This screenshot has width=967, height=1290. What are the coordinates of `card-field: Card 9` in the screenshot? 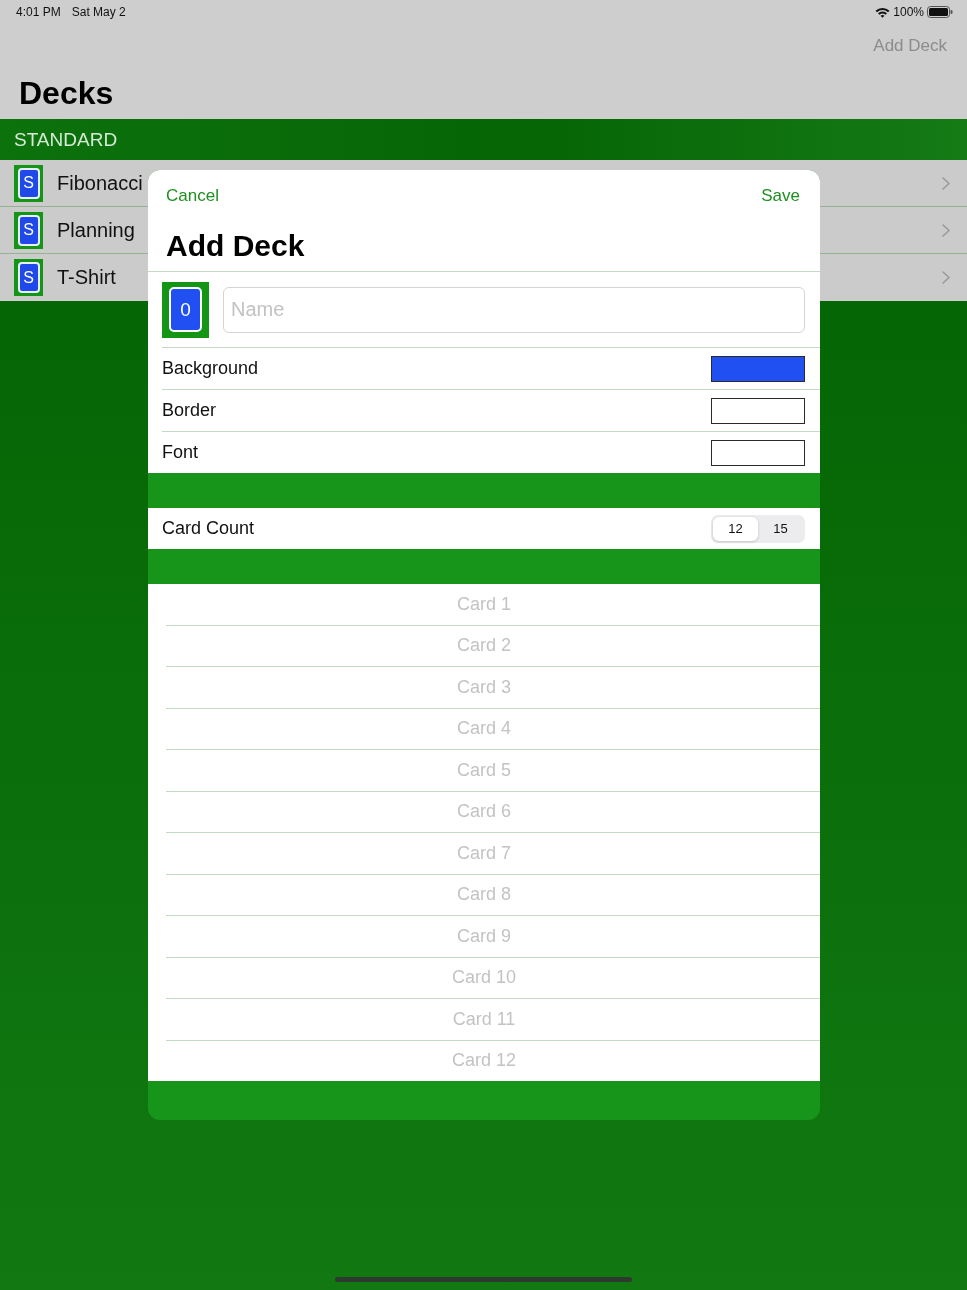 It's located at (484, 936).